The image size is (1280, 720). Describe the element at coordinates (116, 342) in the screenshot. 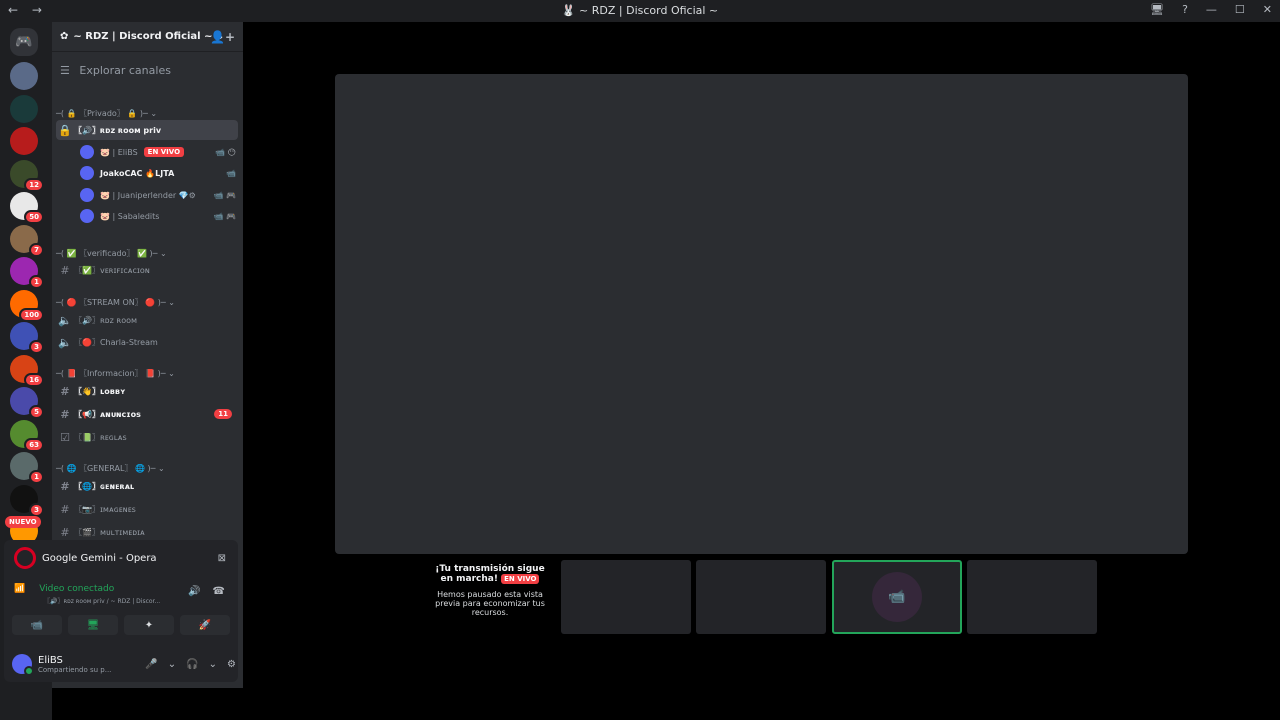

I see `channel-label: 〖🔴〗Charla-Stream` at that location.